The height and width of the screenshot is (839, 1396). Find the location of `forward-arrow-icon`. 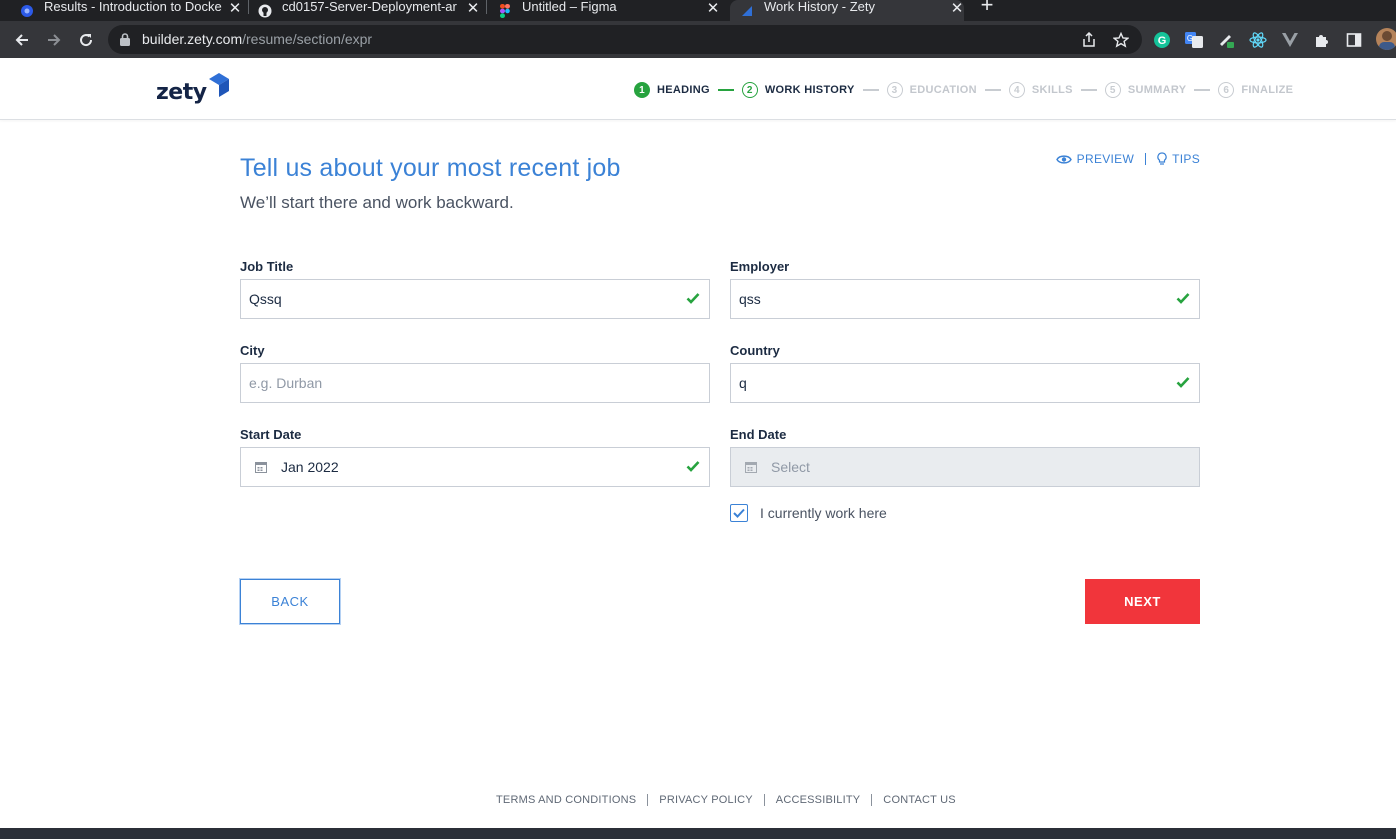

forward-arrow-icon is located at coordinates (54, 40).